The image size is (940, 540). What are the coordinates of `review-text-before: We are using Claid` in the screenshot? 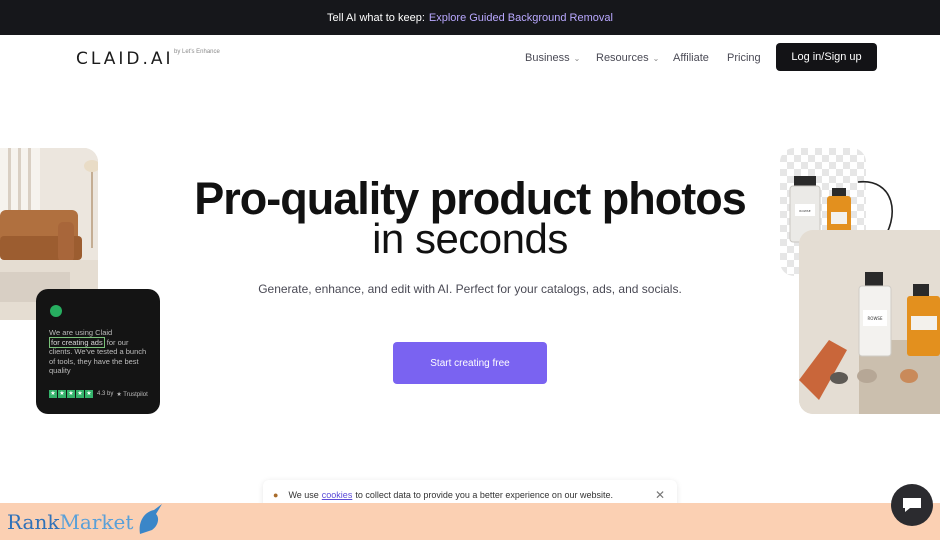 It's located at (81, 332).